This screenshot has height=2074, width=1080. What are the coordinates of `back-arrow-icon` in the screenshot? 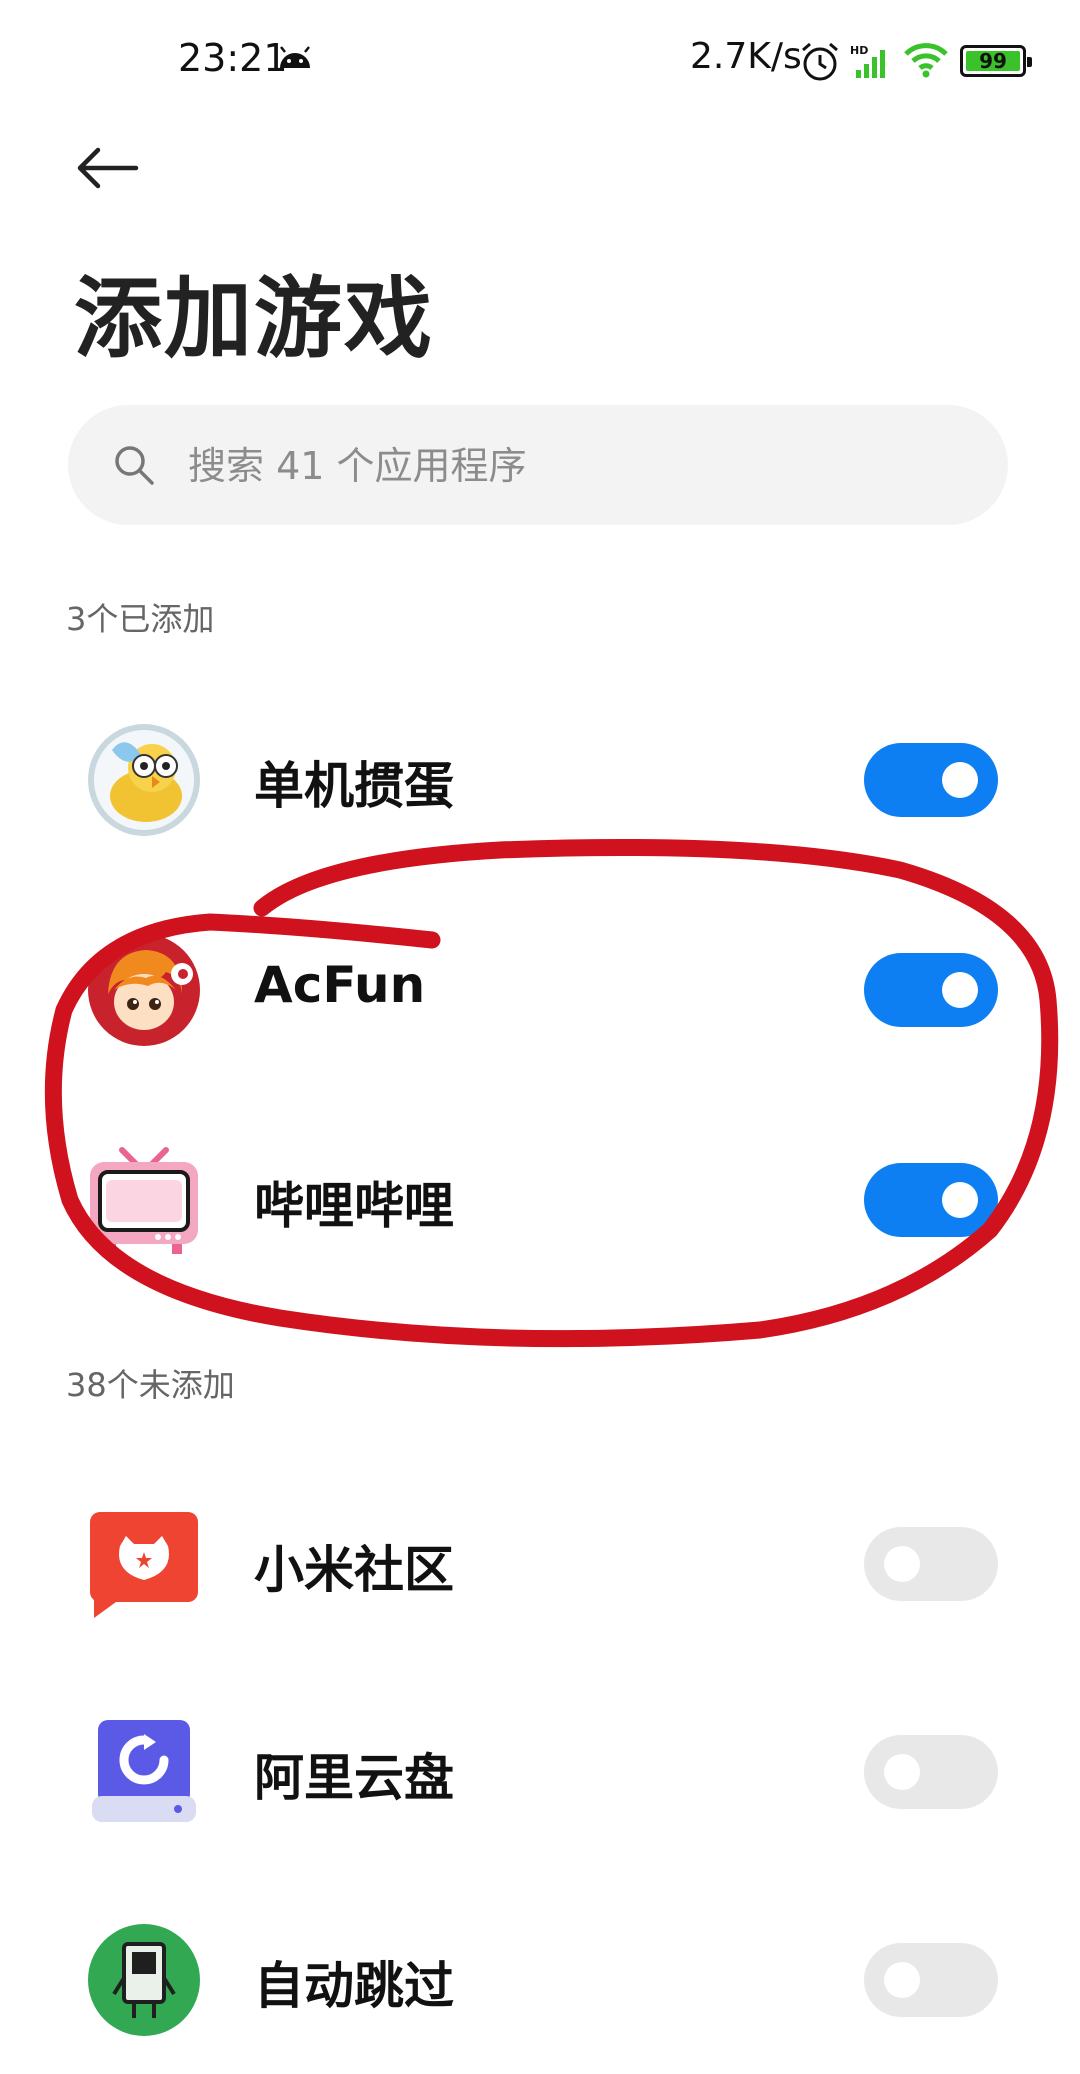 It's located at (108, 168).